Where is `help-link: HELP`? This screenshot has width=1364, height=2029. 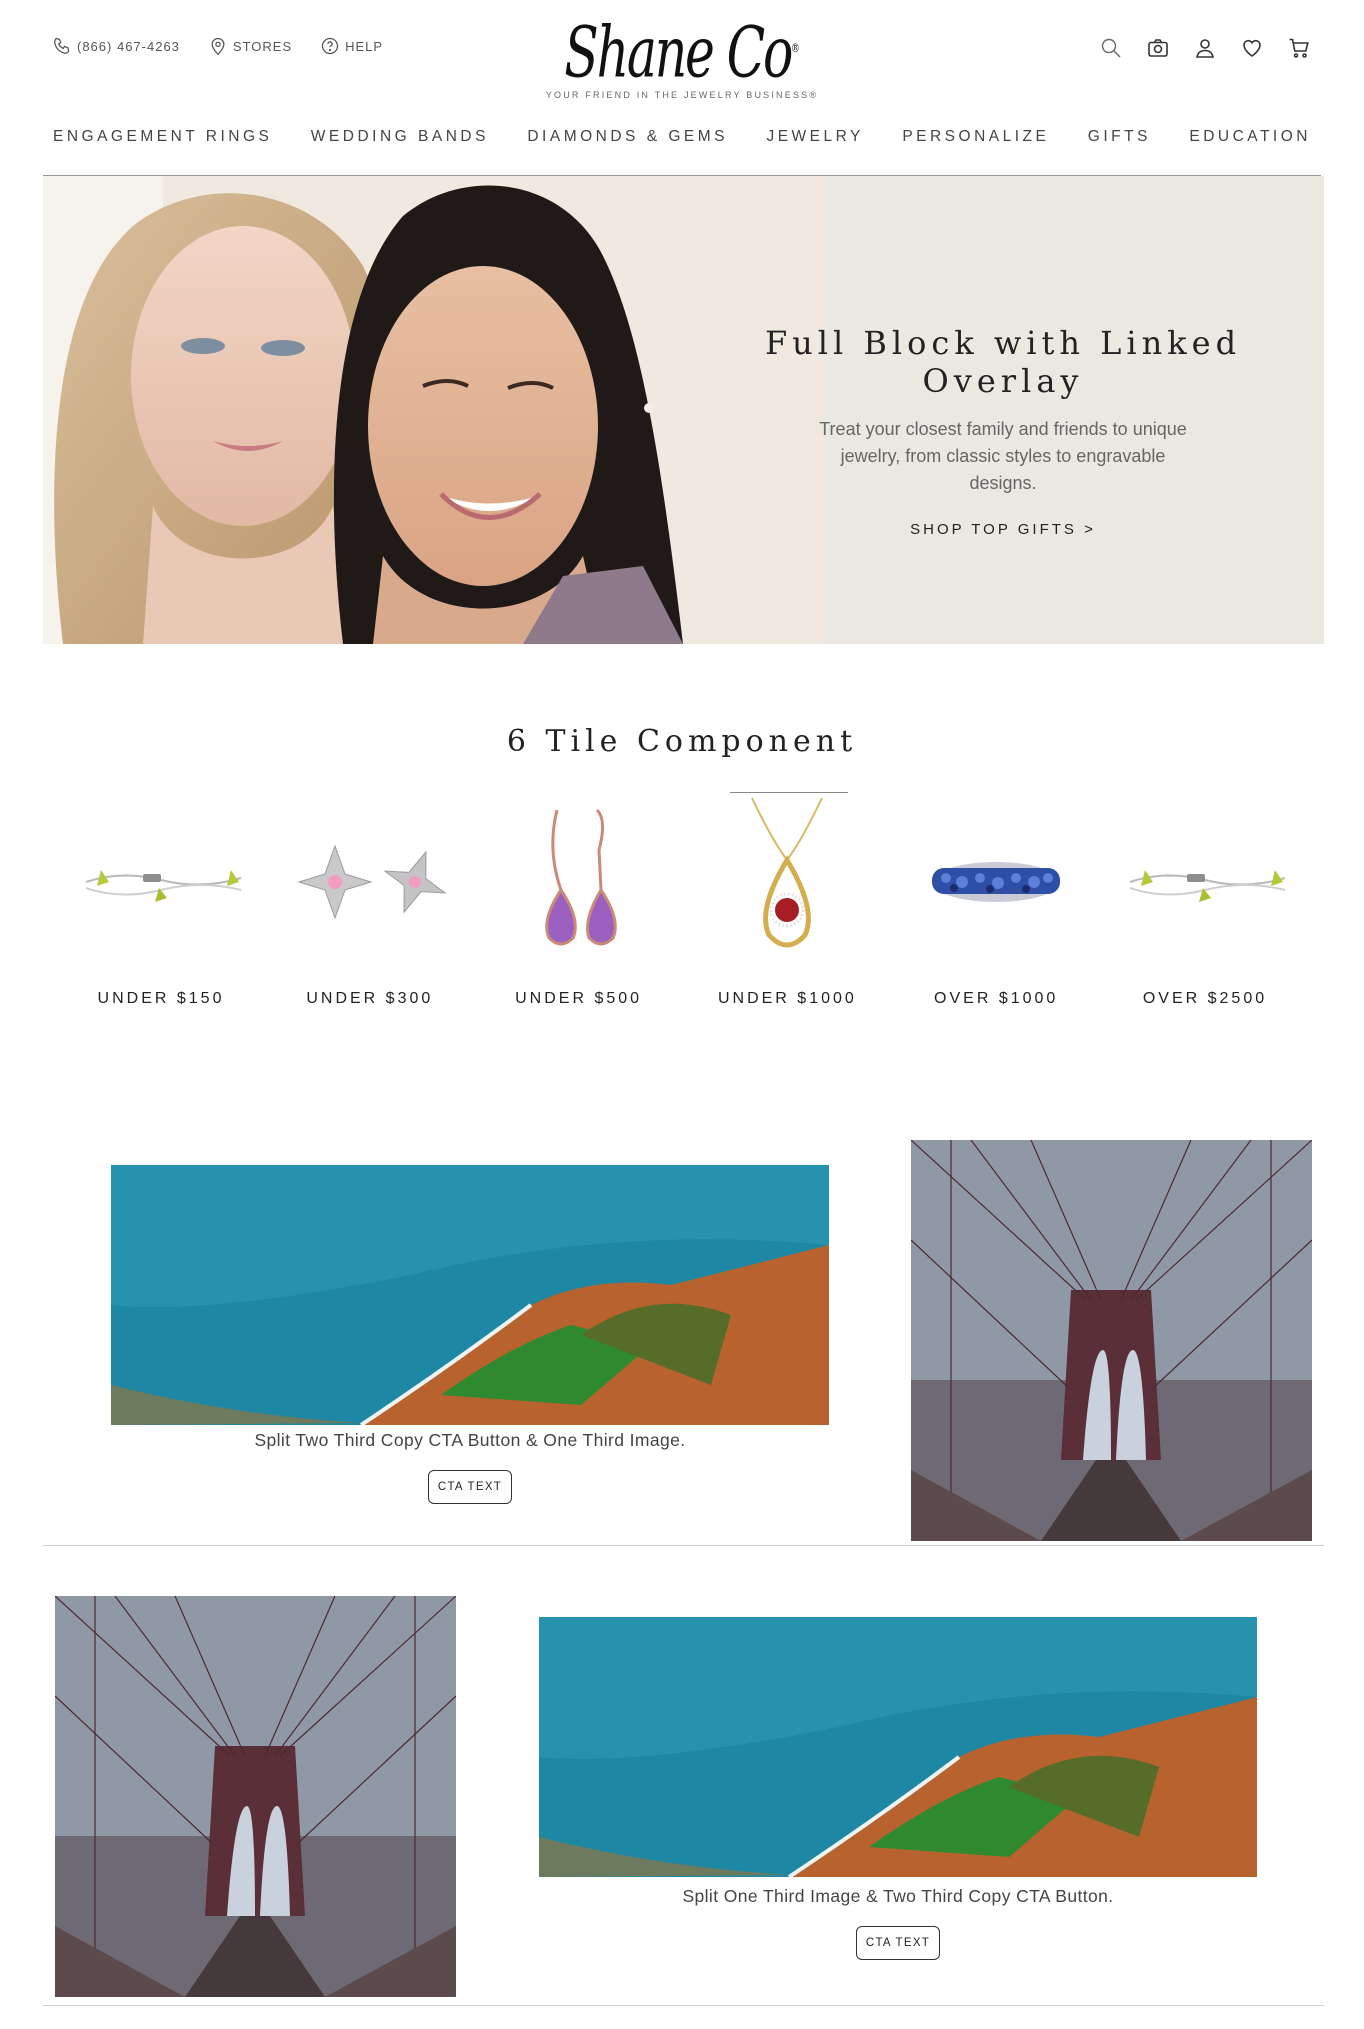
help-link: HELP is located at coordinates (351, 46).